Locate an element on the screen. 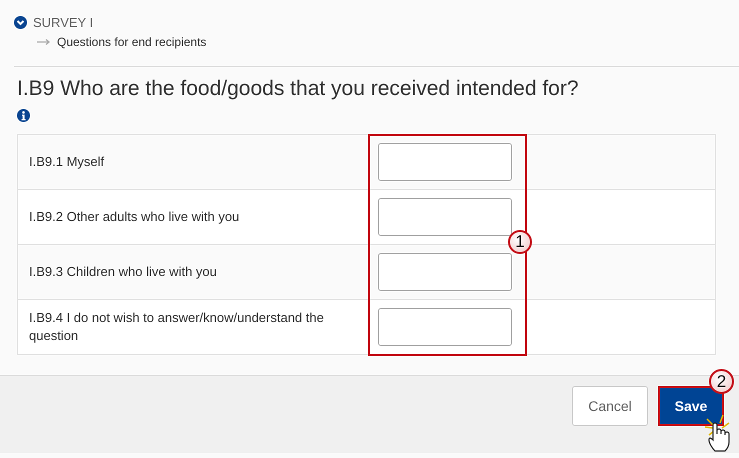  row-label: I.B9.2 Other adults who live with you is located at coordinates (134, 217).